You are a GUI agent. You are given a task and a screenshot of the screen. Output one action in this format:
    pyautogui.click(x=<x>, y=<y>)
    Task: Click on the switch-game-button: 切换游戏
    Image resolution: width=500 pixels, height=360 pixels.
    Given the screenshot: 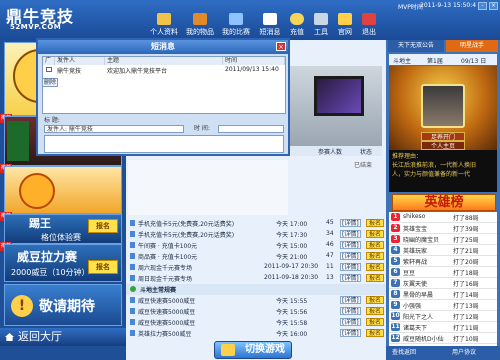 What is the action you would take?
    pyautogui.click(x=253, y=350)
    